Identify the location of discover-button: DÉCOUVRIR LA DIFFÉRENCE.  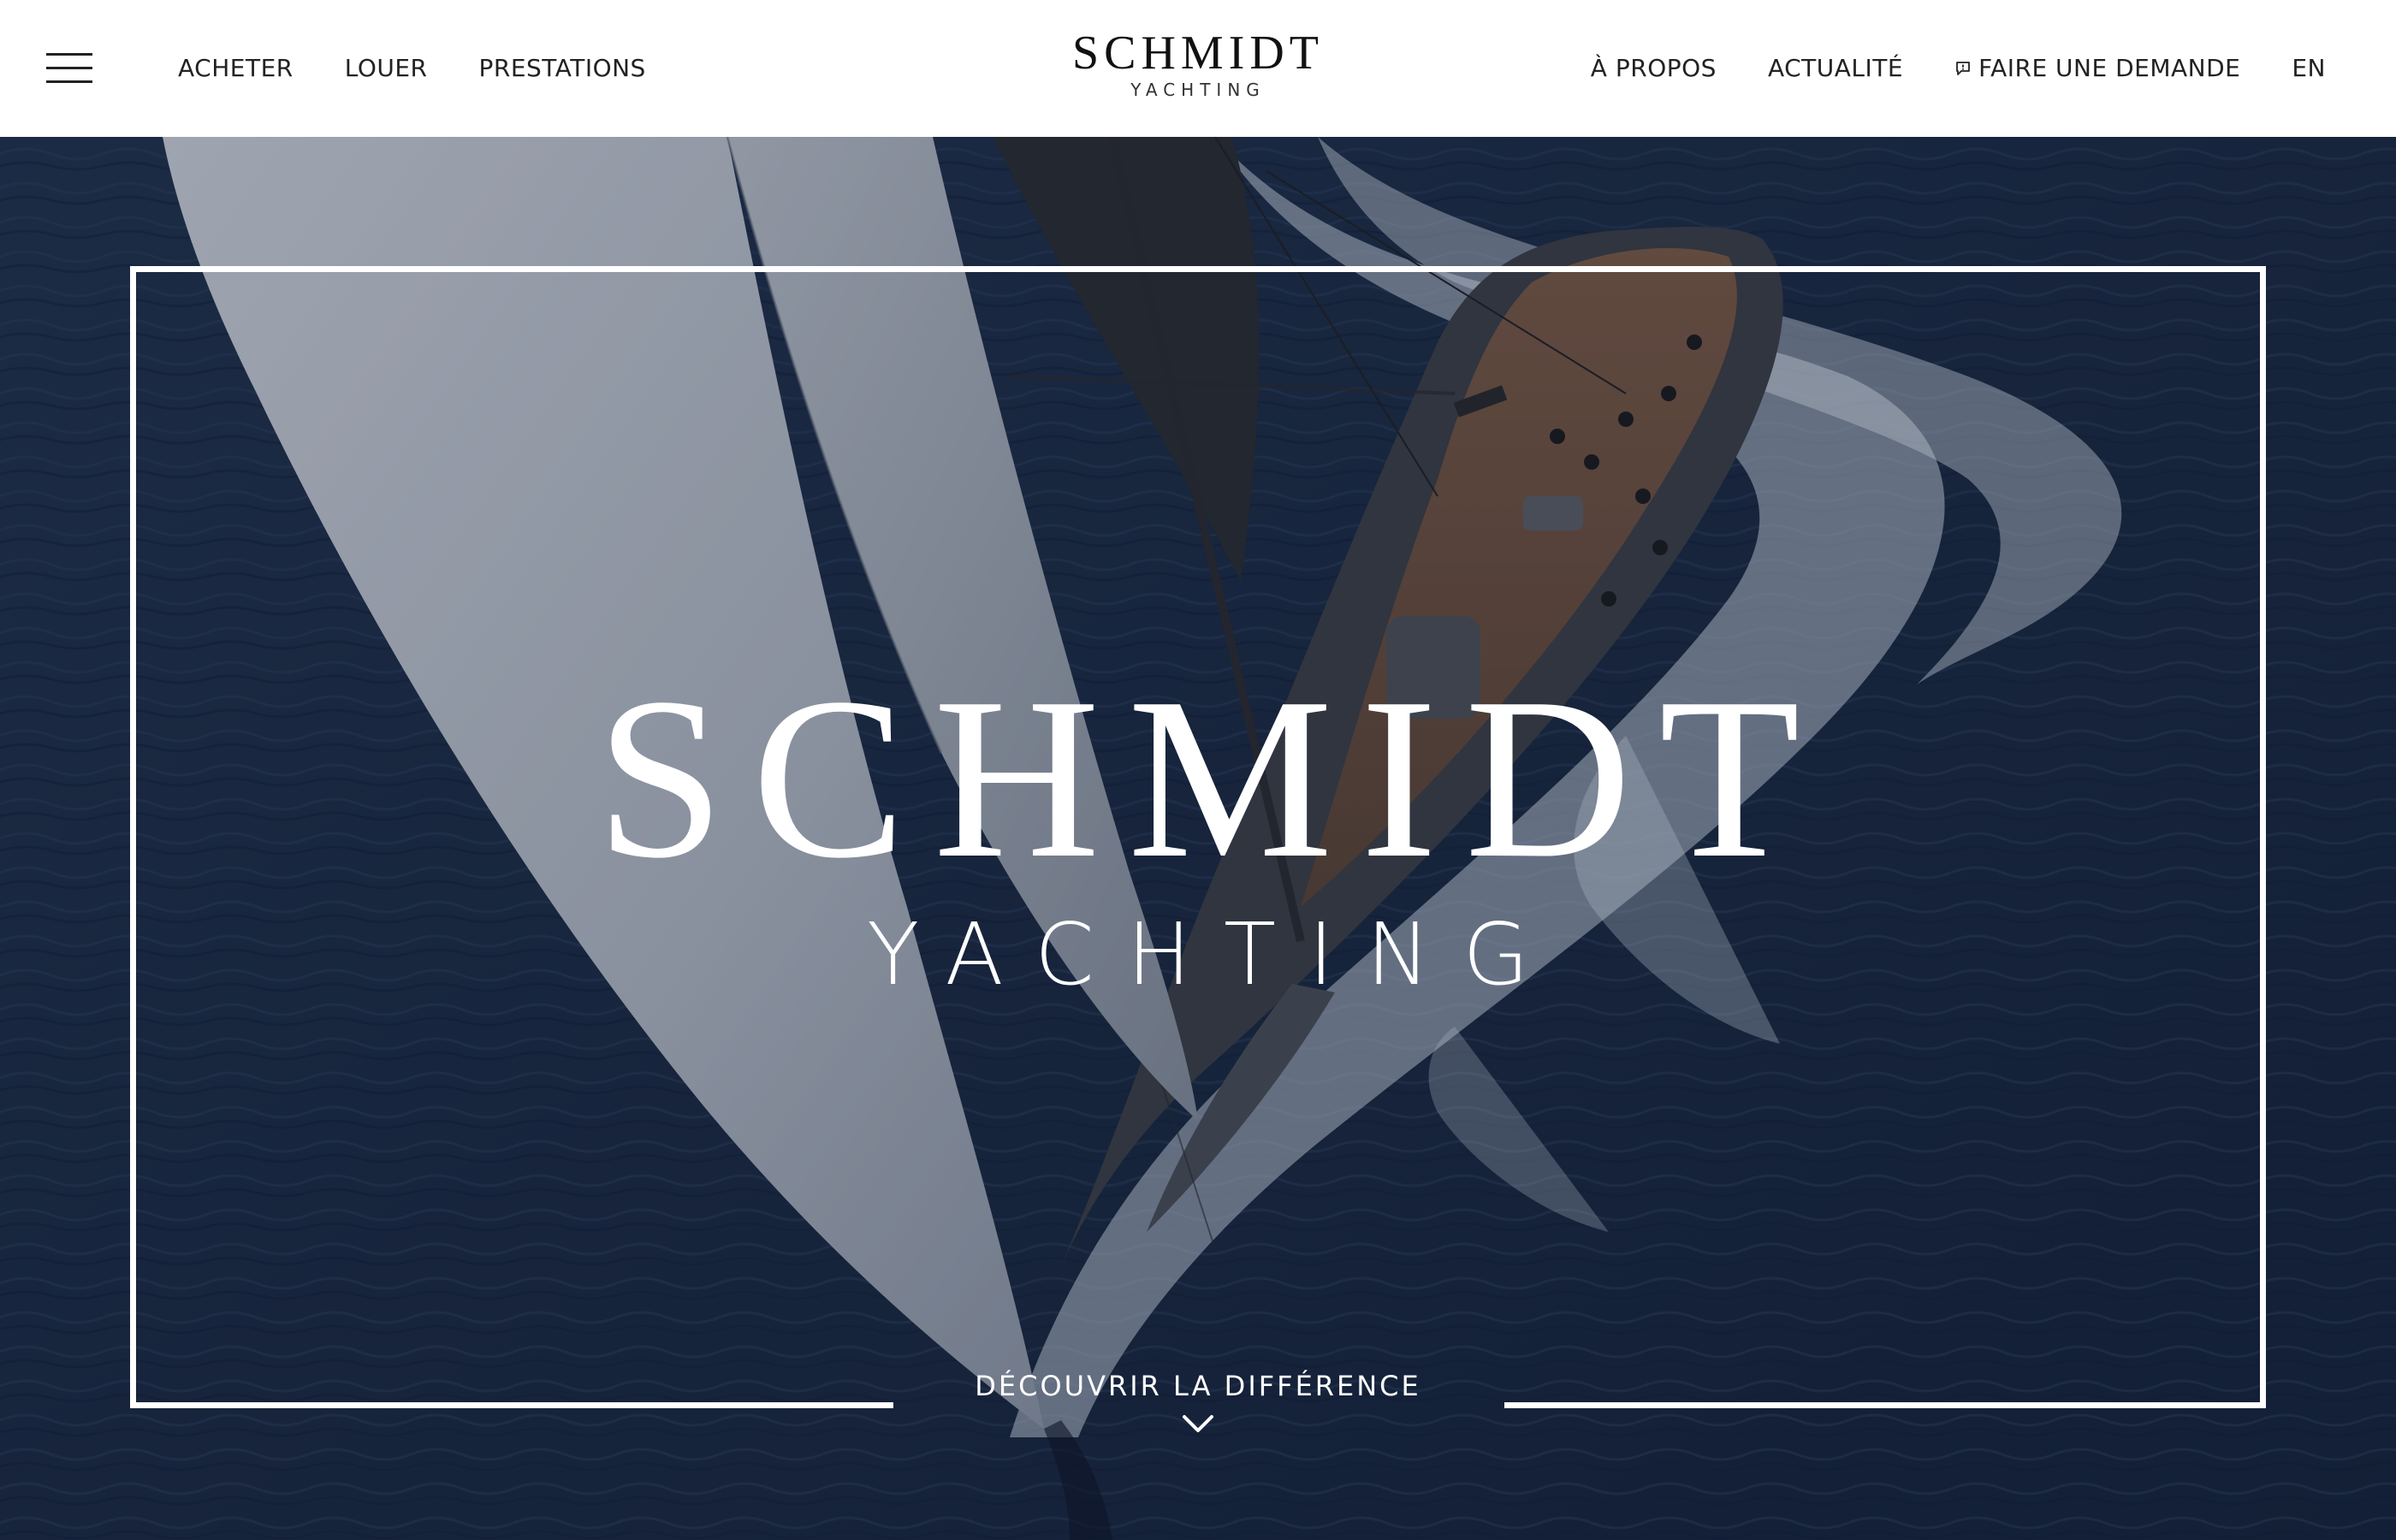
(1198, 1400).